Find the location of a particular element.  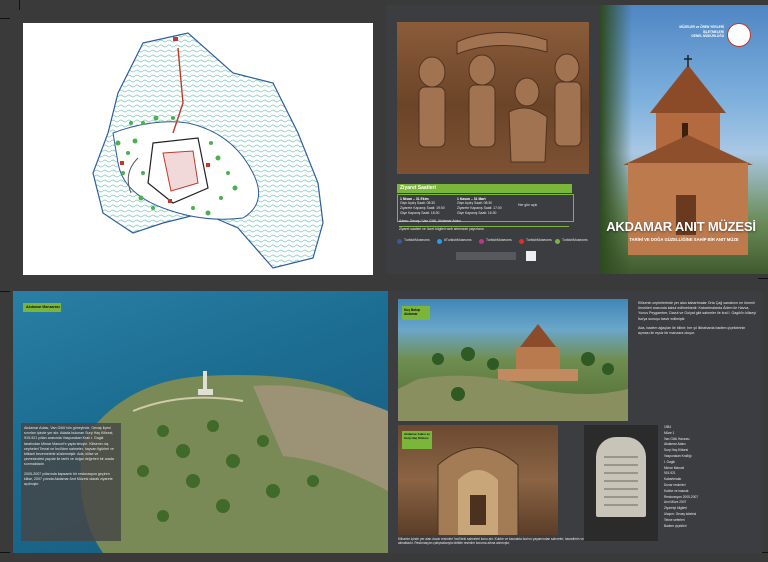

label-top: Kuş Bakışı Akdamar is located at coordinates (412, 312).